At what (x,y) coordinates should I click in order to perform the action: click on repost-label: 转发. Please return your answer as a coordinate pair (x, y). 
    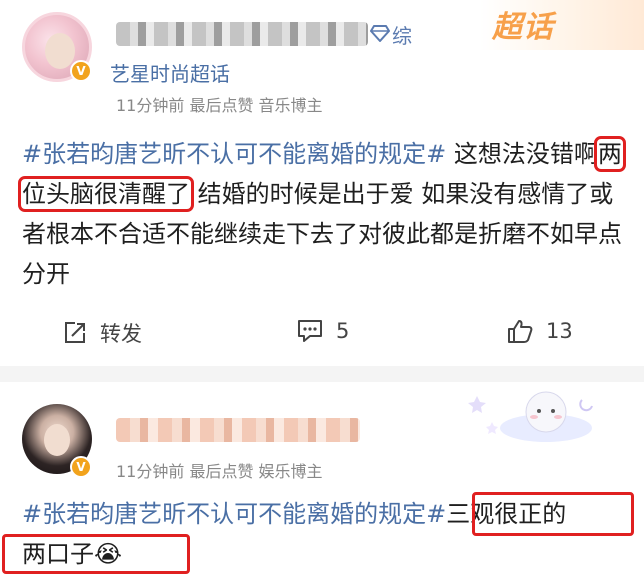
    Looking at the image, I should click on (121, 334).